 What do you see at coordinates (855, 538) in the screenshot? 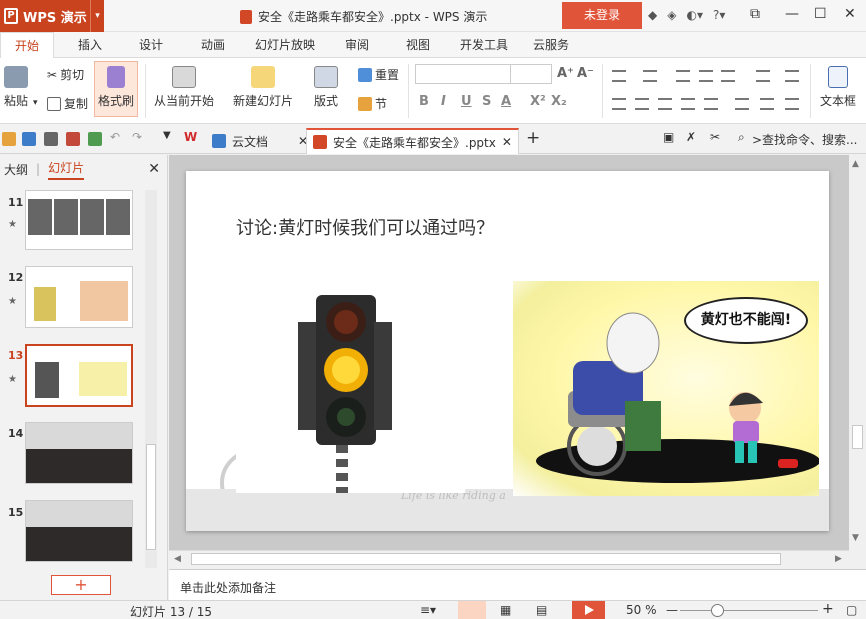
I see `scroll-down-icon: ▼` at bounding box center [855, 538].